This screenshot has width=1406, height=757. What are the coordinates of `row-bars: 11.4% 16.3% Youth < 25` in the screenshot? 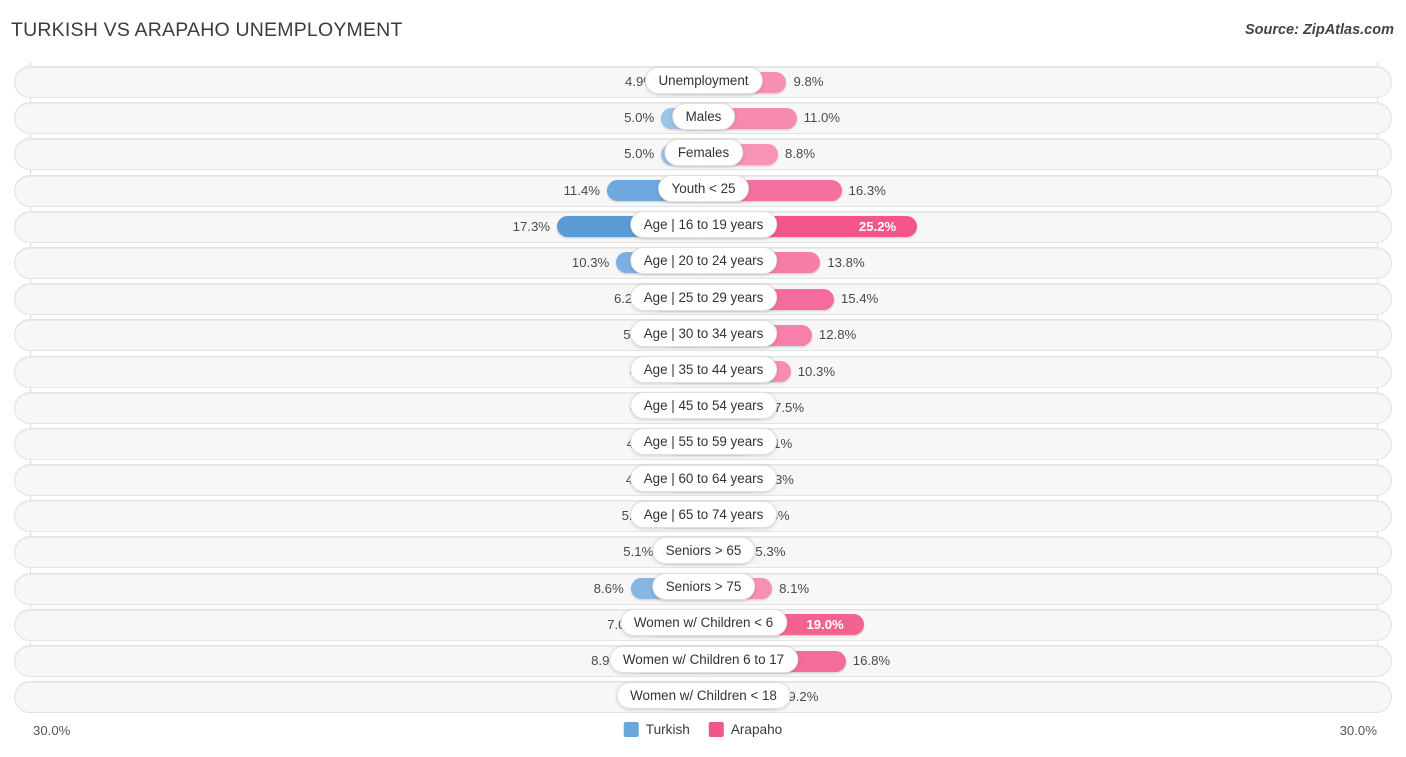 It's located at (703, 191).